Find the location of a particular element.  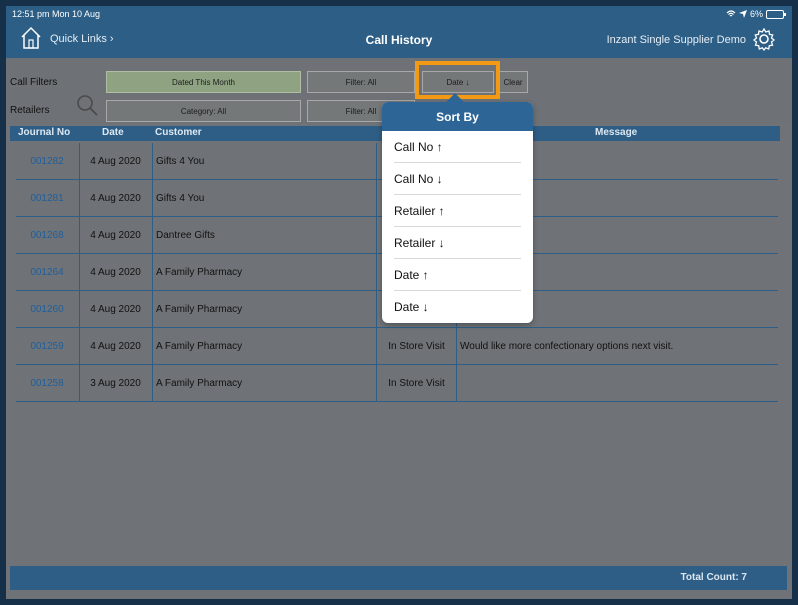

category-filter-button: Category: All is located at coordinates (203, 111).